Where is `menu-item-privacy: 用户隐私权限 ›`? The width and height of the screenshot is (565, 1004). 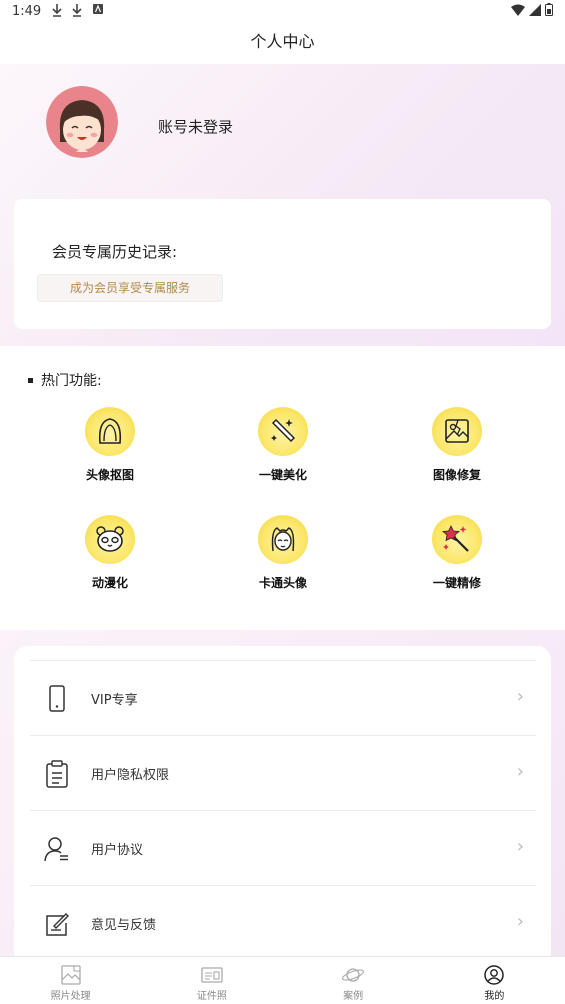
menu-item-privacy: 用户隐私权限 › is located at coordinates (283, 772).